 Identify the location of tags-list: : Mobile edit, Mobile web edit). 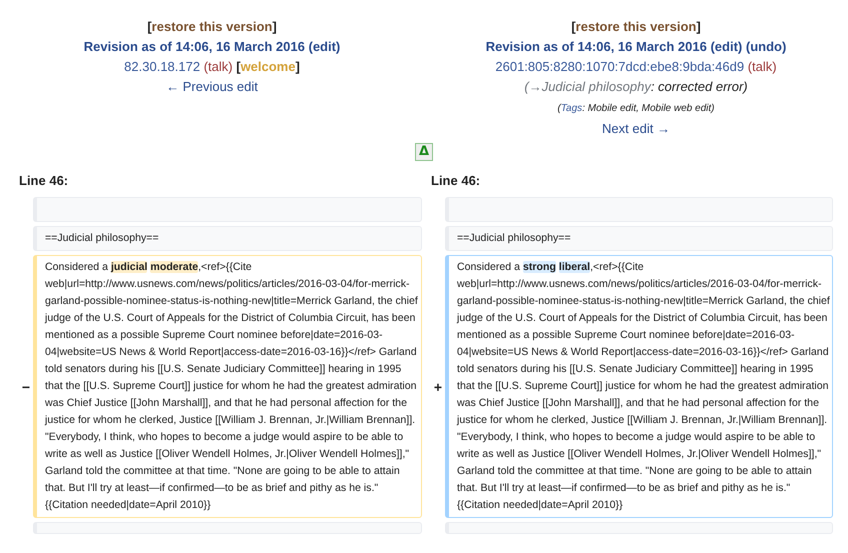
(648, 108).